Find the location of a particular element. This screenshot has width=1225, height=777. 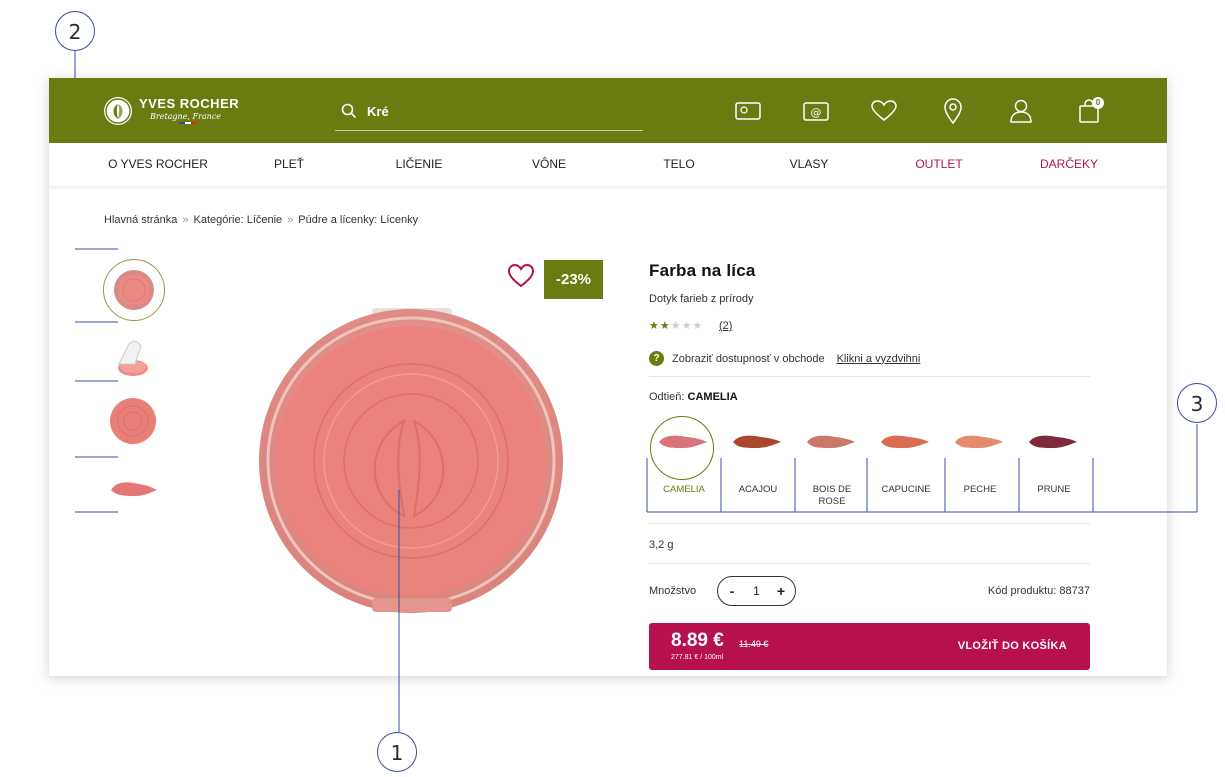

callout-3: 3 is located at coordinates (1197, 403).